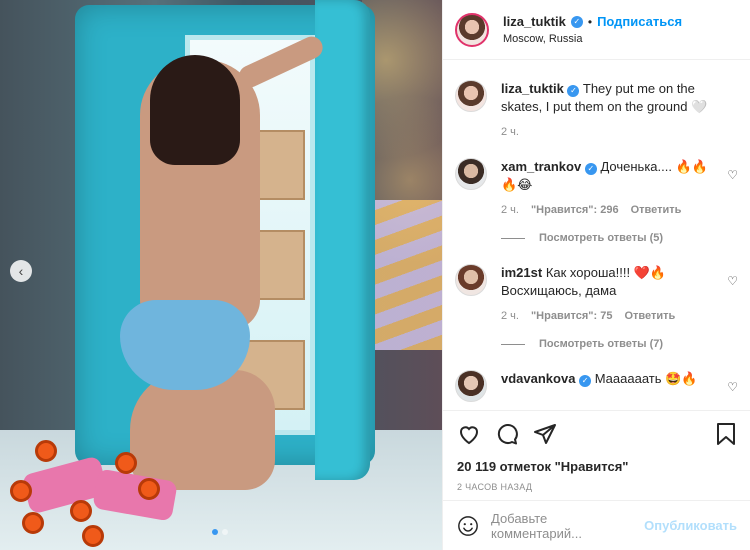  I want to click on comment-icon, so click(507, 434).